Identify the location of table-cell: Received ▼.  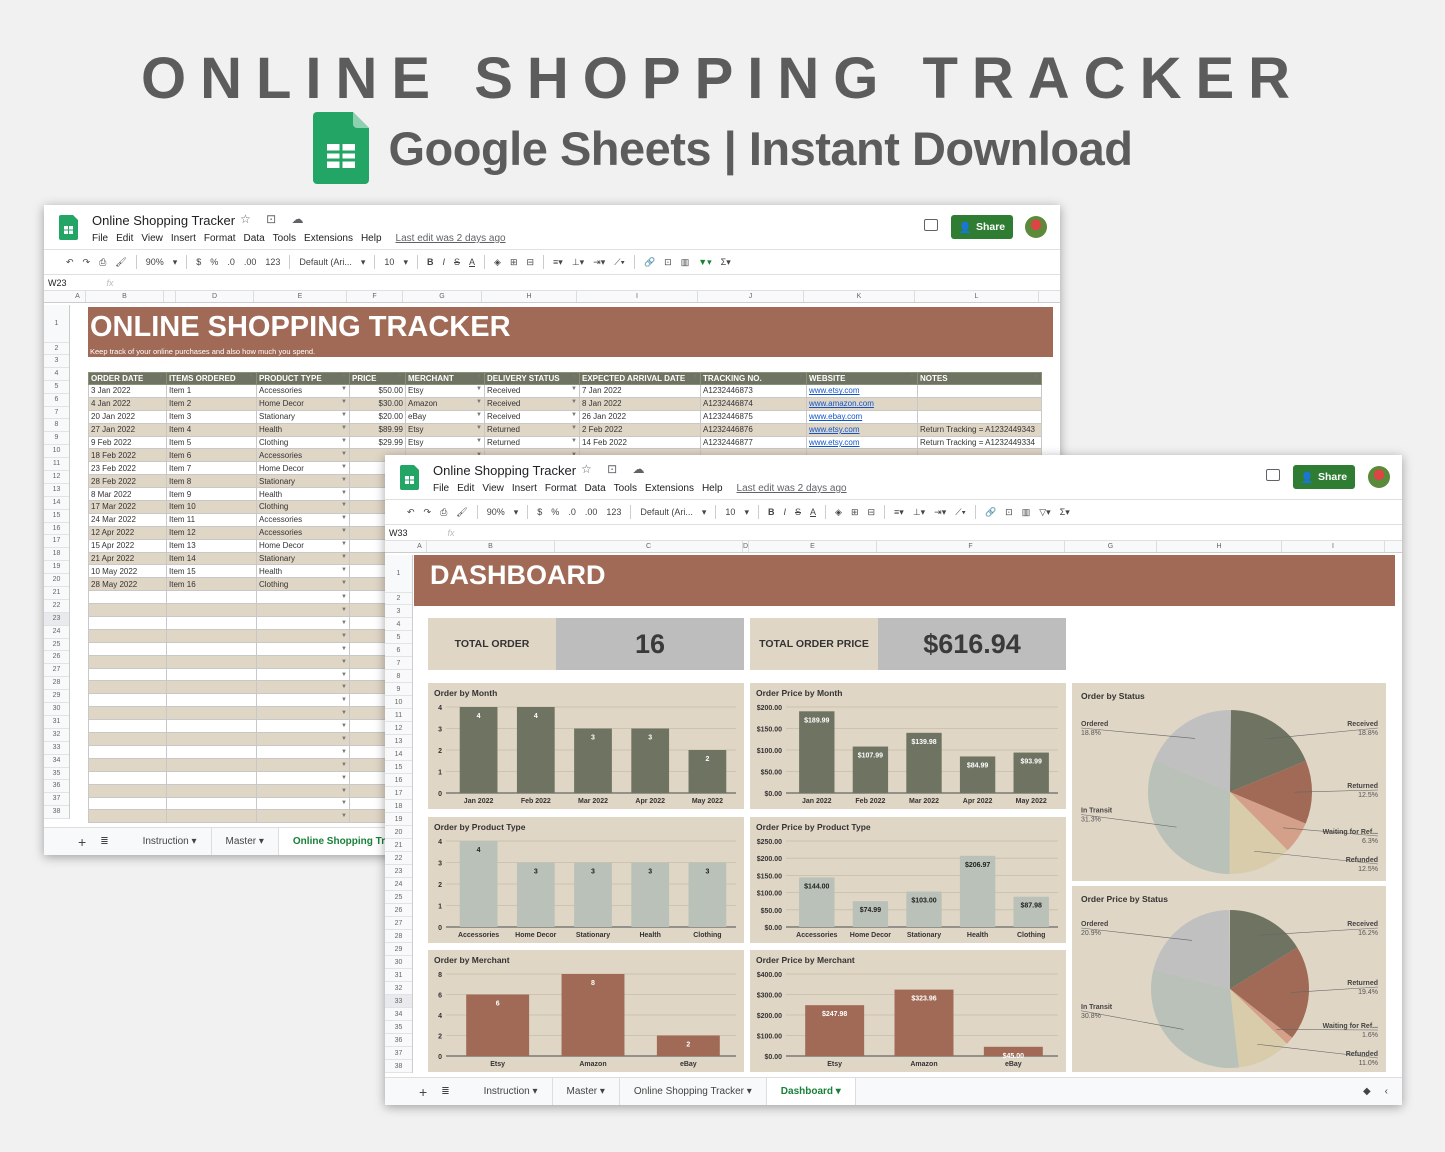
(532, 416).